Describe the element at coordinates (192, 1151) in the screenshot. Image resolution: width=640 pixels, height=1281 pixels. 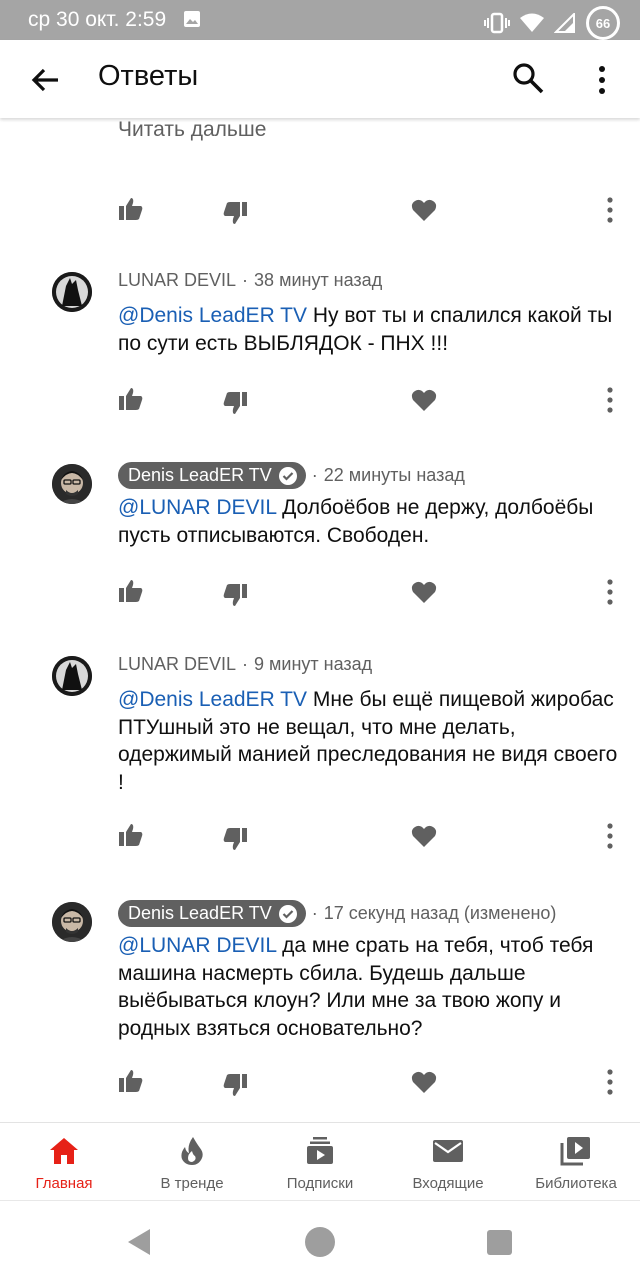
I see `trending-icon` at that location.